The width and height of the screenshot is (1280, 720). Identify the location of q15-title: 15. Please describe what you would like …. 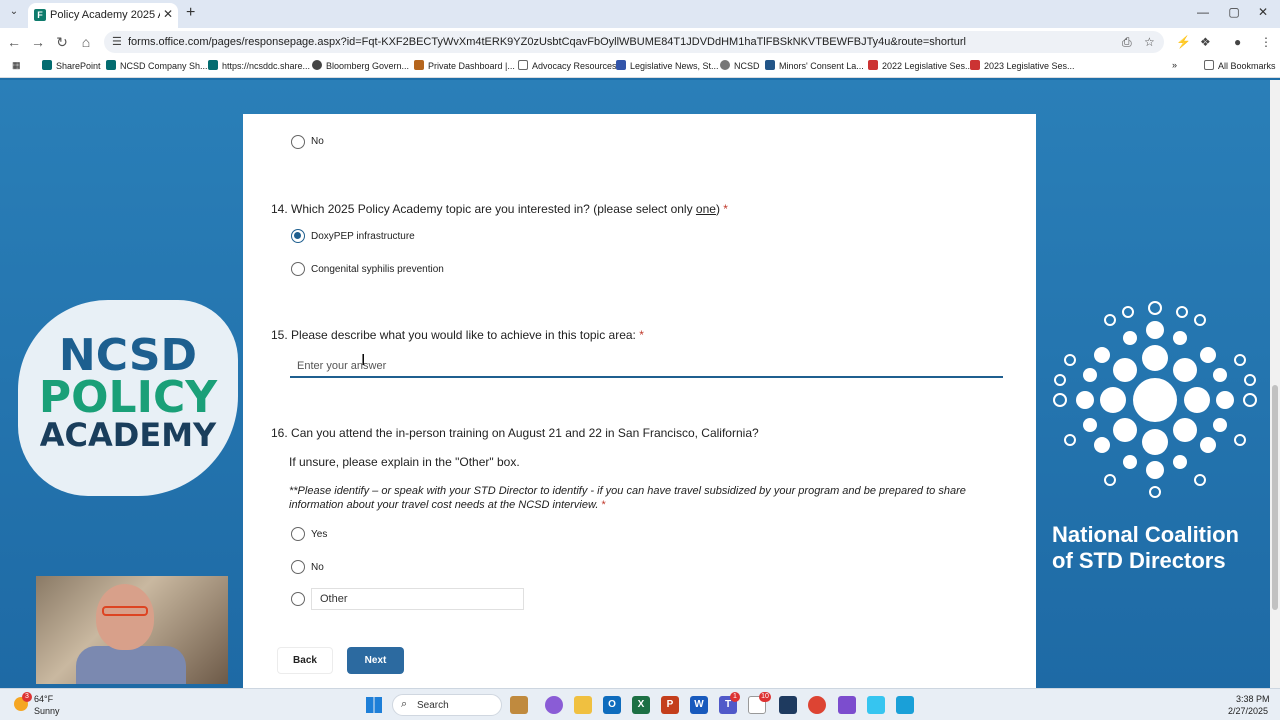
(457, 335).